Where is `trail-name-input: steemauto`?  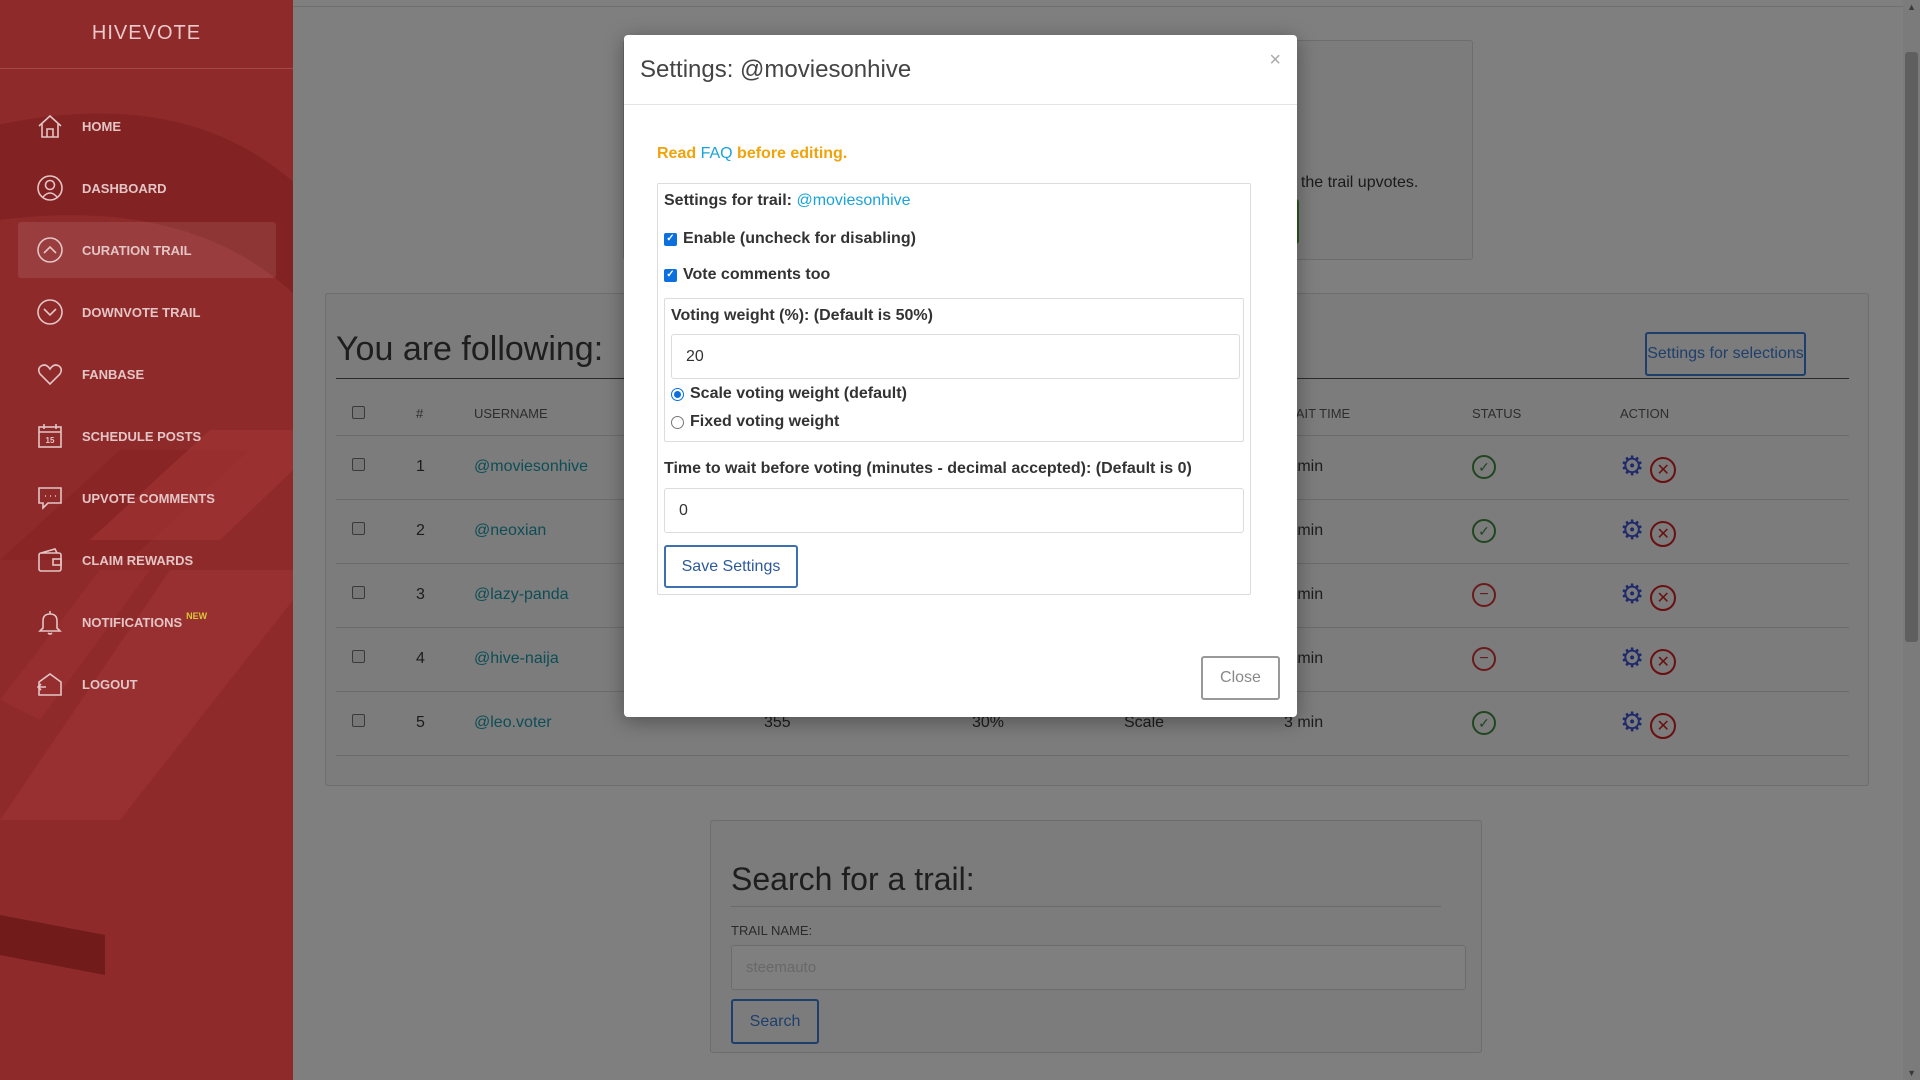
trail-name-input: steemauto is located at coordinates (1098, 967).